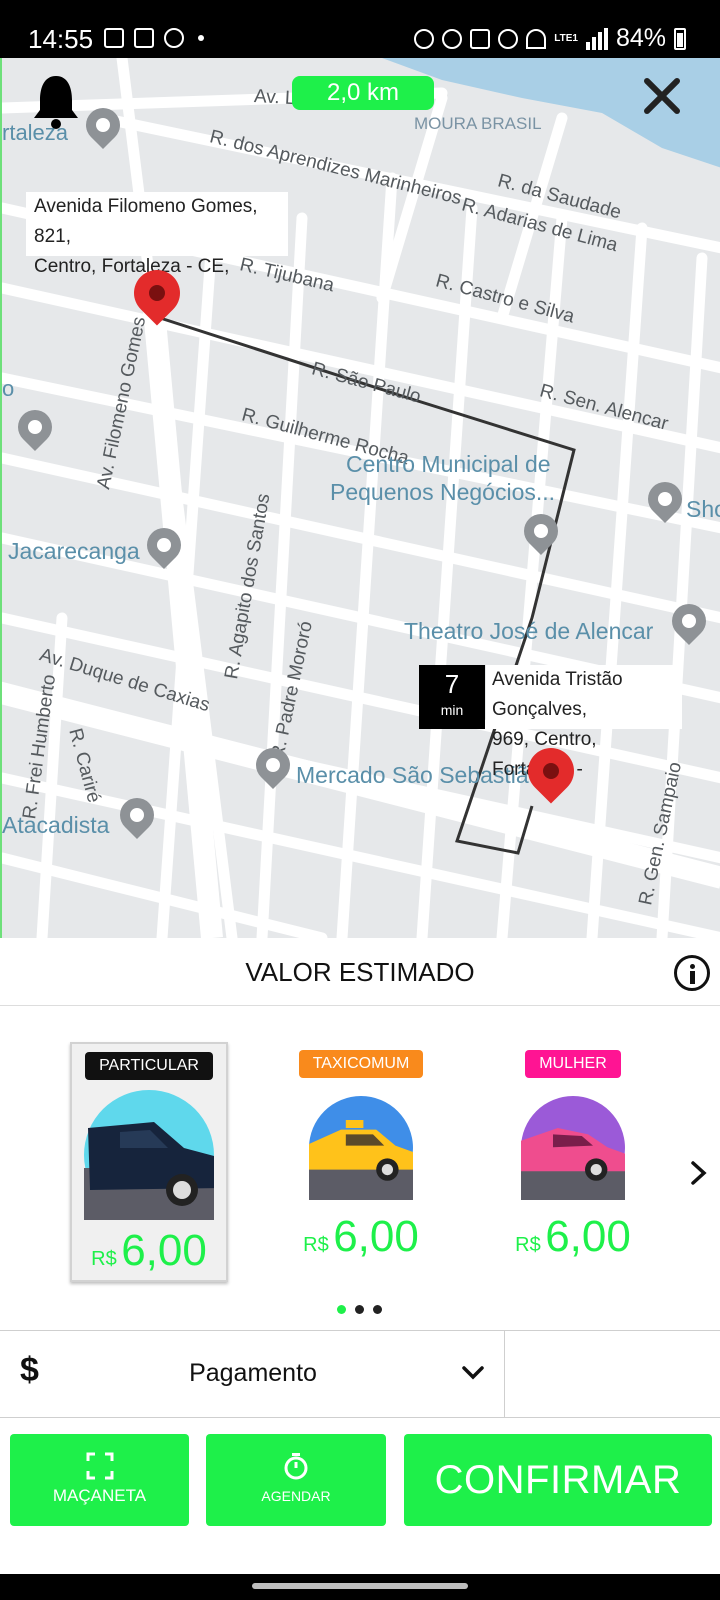  I want to click on poi-label: Theatro José de Alencar, so click(529, 631).